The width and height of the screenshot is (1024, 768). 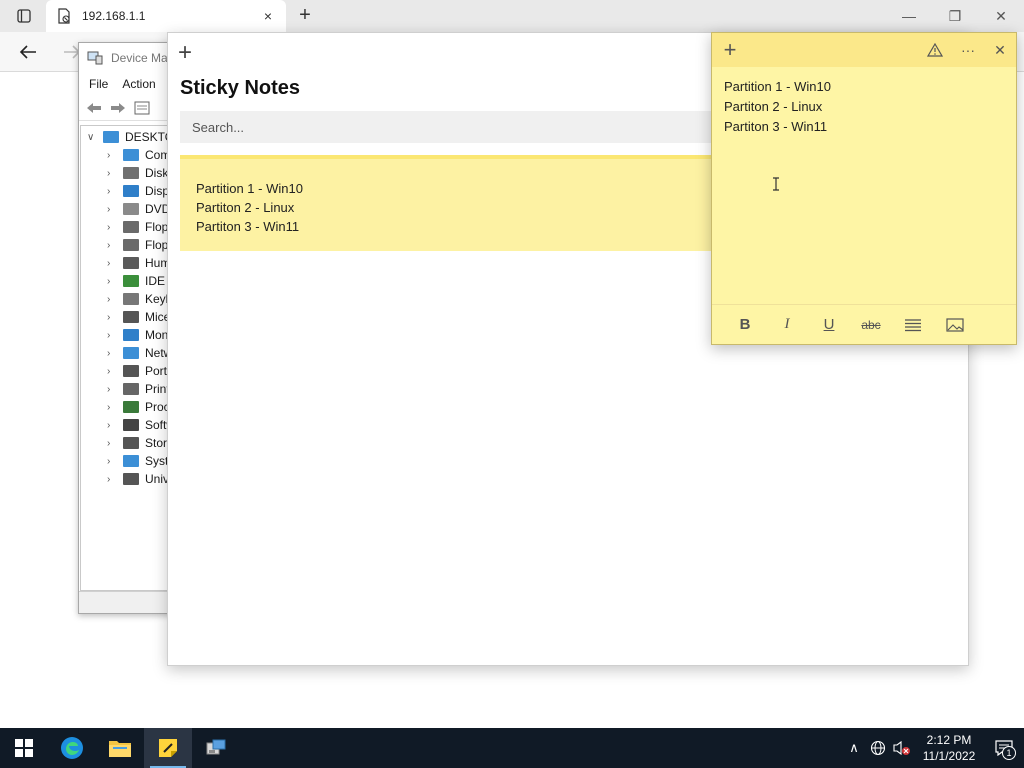 I want to click on sticky-notes-icon, so click(x=168, y=748).